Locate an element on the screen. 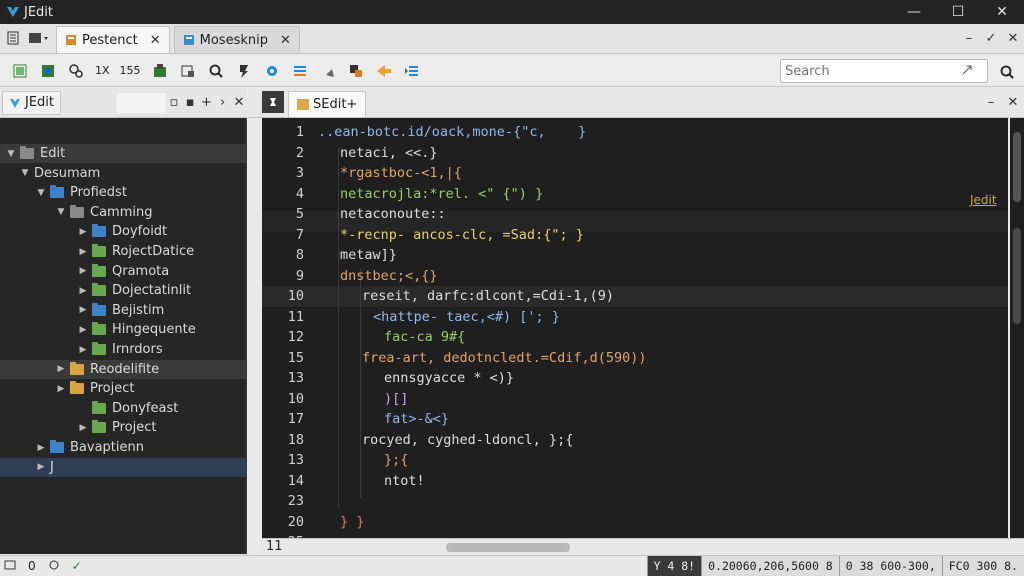  tool-icon is located at coordinates (328, 71).